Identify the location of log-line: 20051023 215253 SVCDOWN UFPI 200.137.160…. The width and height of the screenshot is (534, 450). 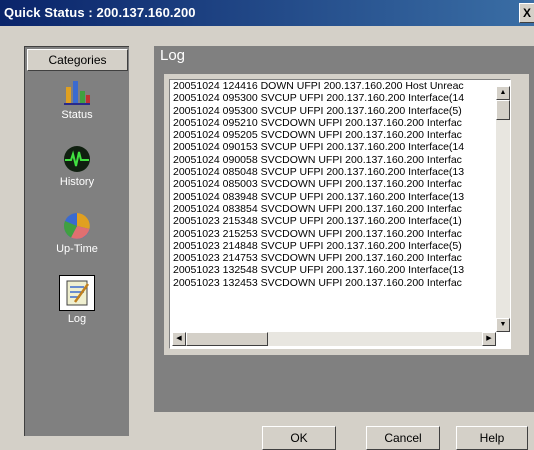
(340, 234).